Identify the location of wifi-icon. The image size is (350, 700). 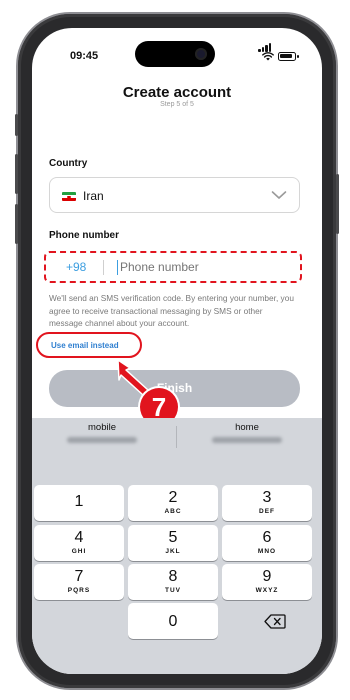
(268, 56).